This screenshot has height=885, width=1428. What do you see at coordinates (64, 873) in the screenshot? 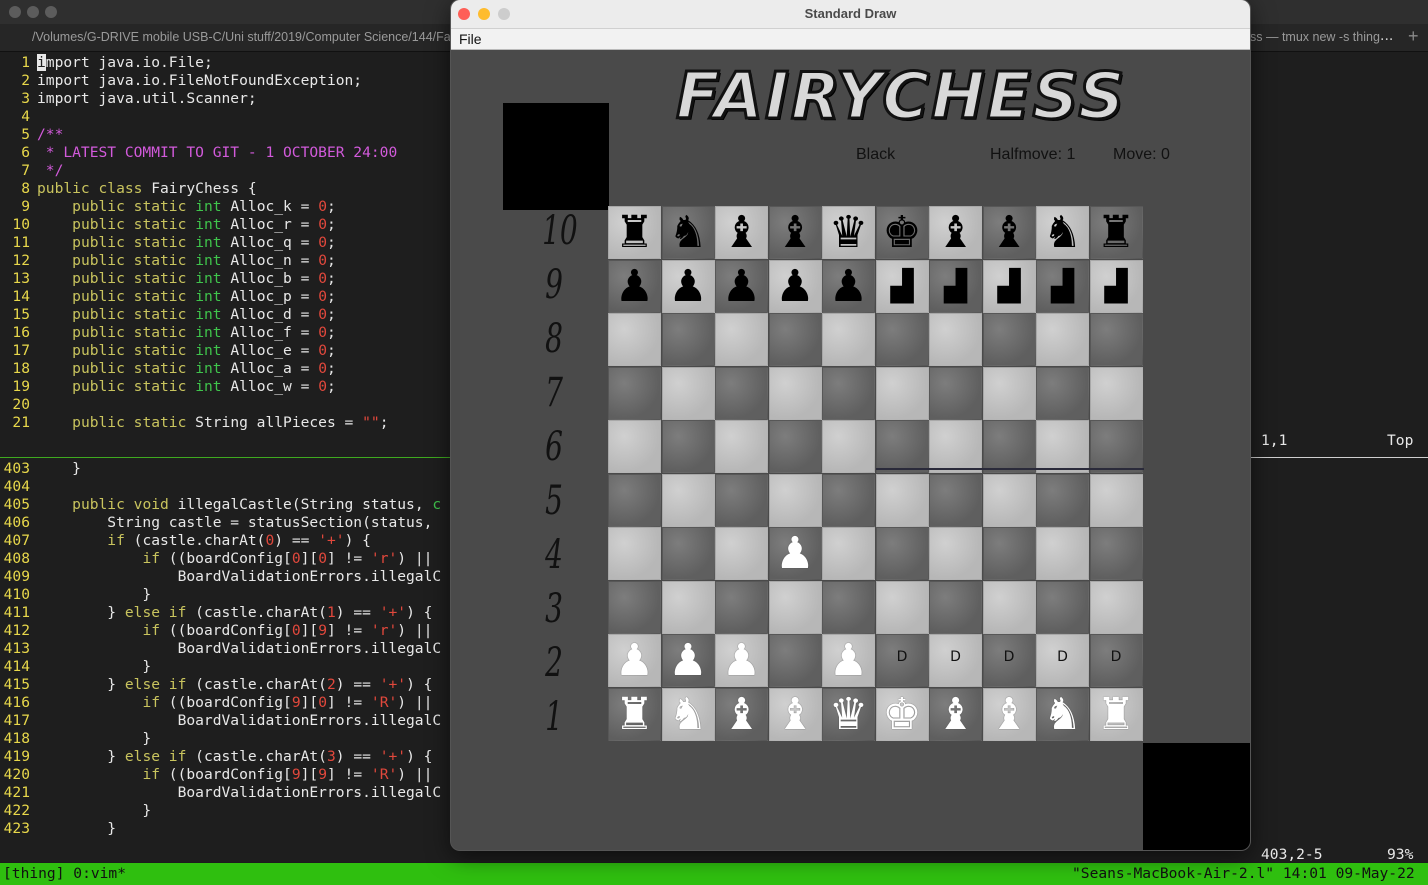
I see `tmux-session: [thing] 0:vim*` at bounding box center [64, 873].